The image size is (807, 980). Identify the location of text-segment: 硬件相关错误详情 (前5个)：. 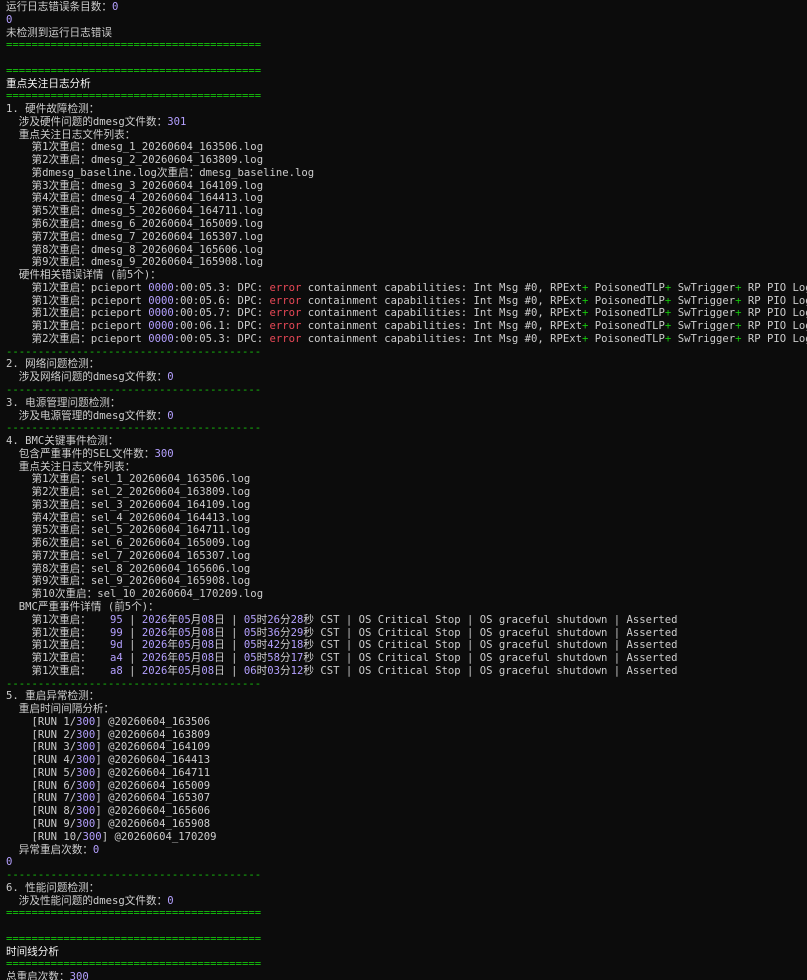
(89, 275).